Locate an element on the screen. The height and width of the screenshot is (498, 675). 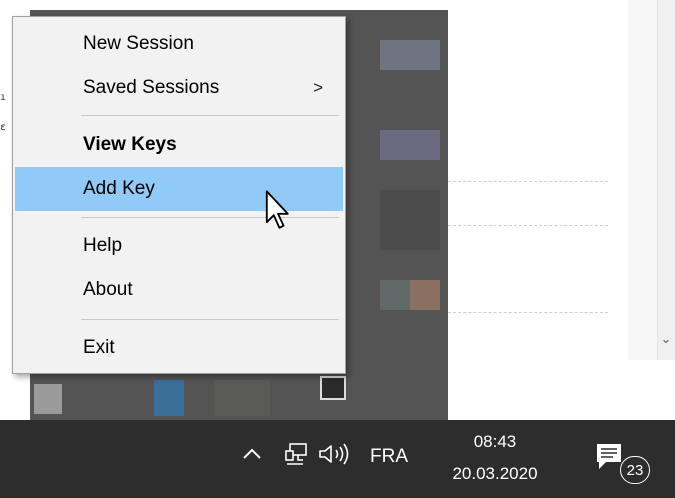
menu-item-add-key: Add Key is located at coordinates (179, 189).